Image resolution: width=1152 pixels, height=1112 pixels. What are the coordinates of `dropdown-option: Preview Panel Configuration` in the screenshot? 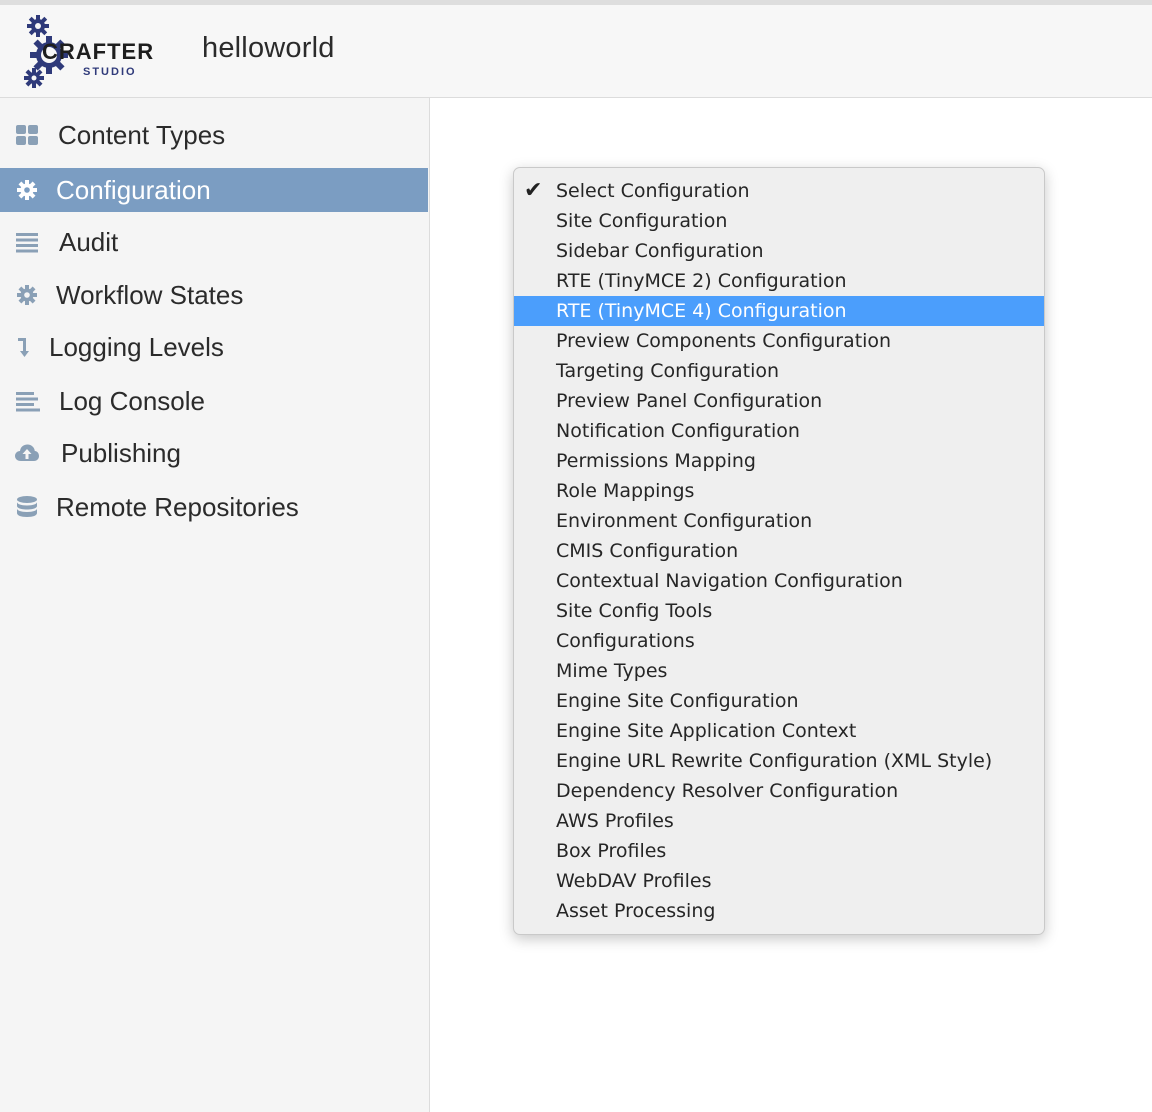 It's located at (779, 401).